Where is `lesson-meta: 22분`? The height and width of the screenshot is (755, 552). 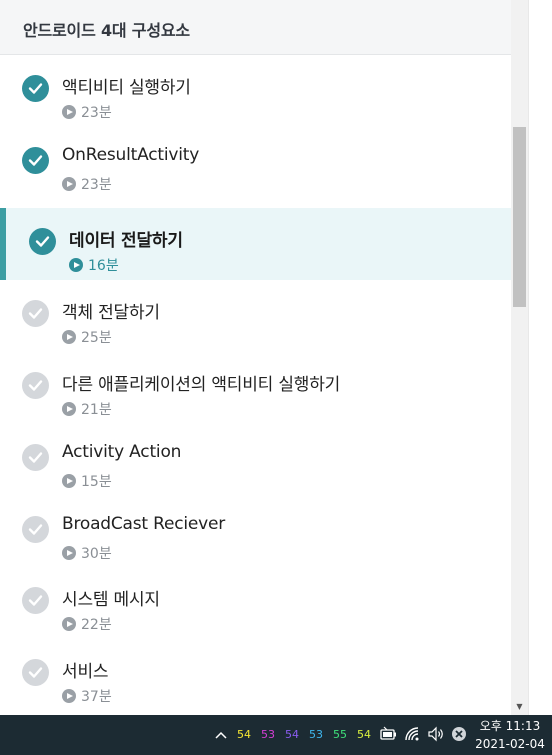
lesson-meta: 22분 is located at coordinates (87, 624).